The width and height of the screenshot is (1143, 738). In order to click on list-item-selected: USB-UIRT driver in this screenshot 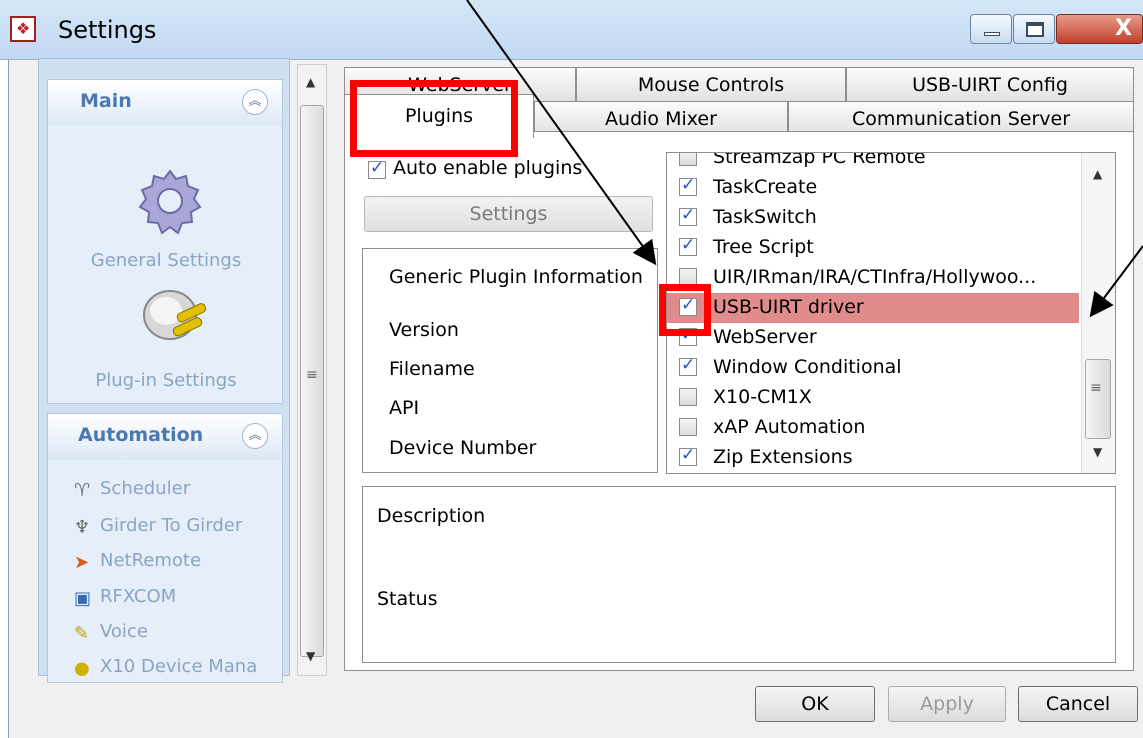, I will do `click(873, 308)`.